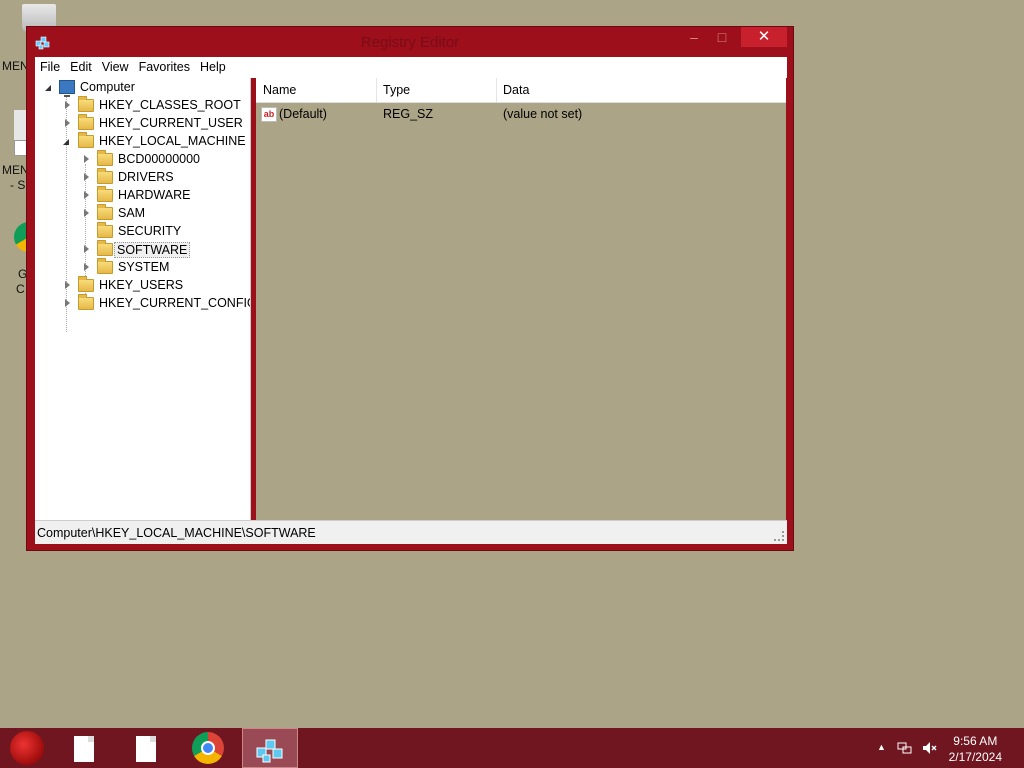  Describe the element at coordinates (152, 250) in the screenshot. I see `tree-label-selected: SOFTWARE` at that location.